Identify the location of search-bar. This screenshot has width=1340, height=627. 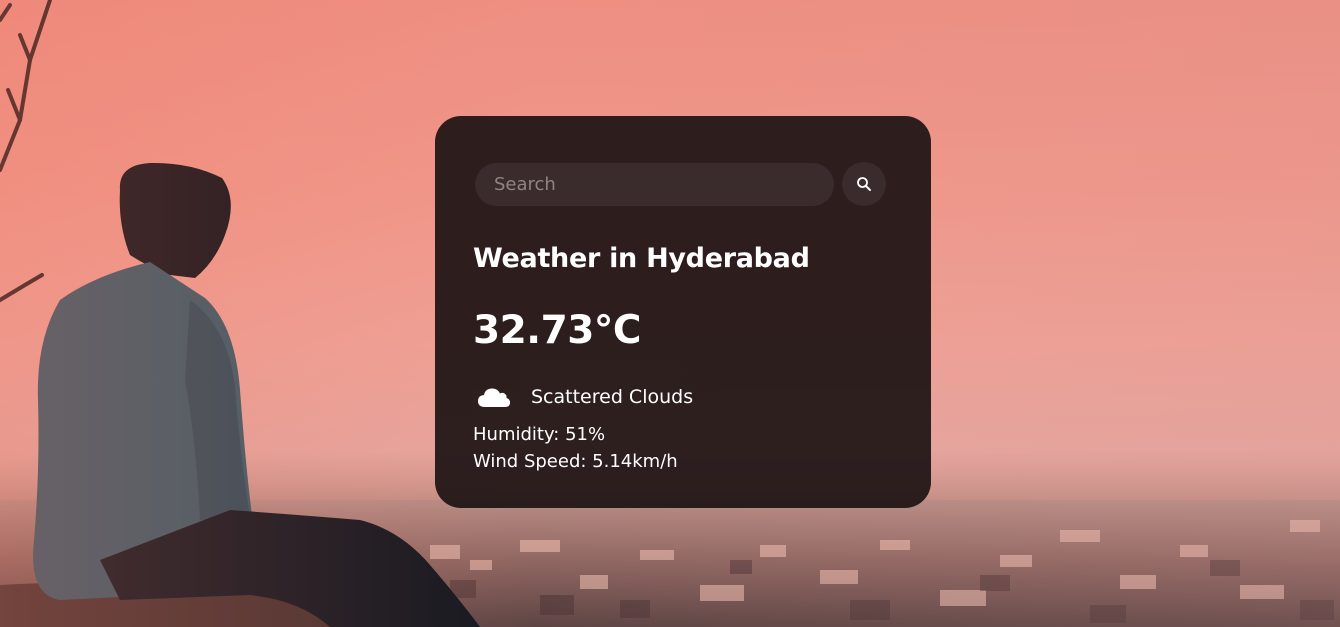
(683, 184).